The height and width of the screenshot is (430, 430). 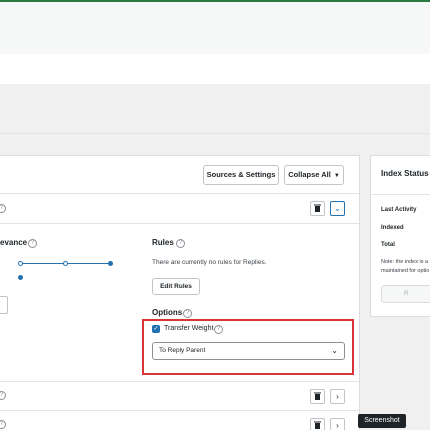 I want to click on page-header-band, so click(x=215, y=109).